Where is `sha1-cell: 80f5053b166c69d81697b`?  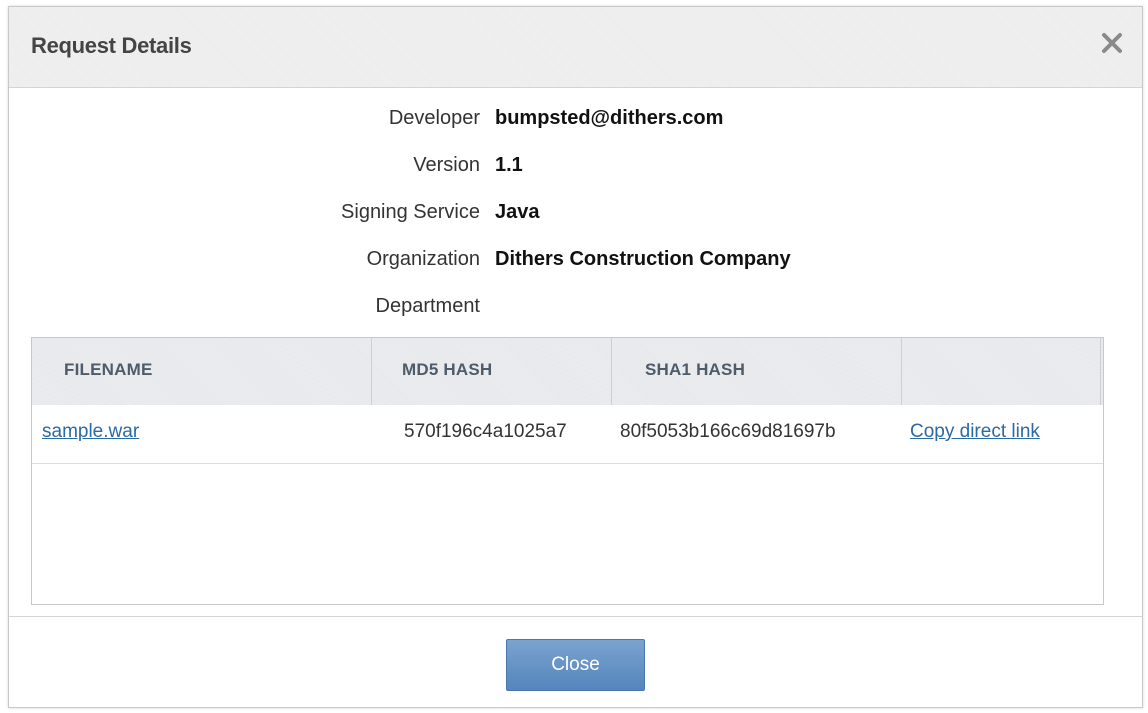
sha1-cell: 80f5053b166c69d81697b is located at coordinates (763, 433).